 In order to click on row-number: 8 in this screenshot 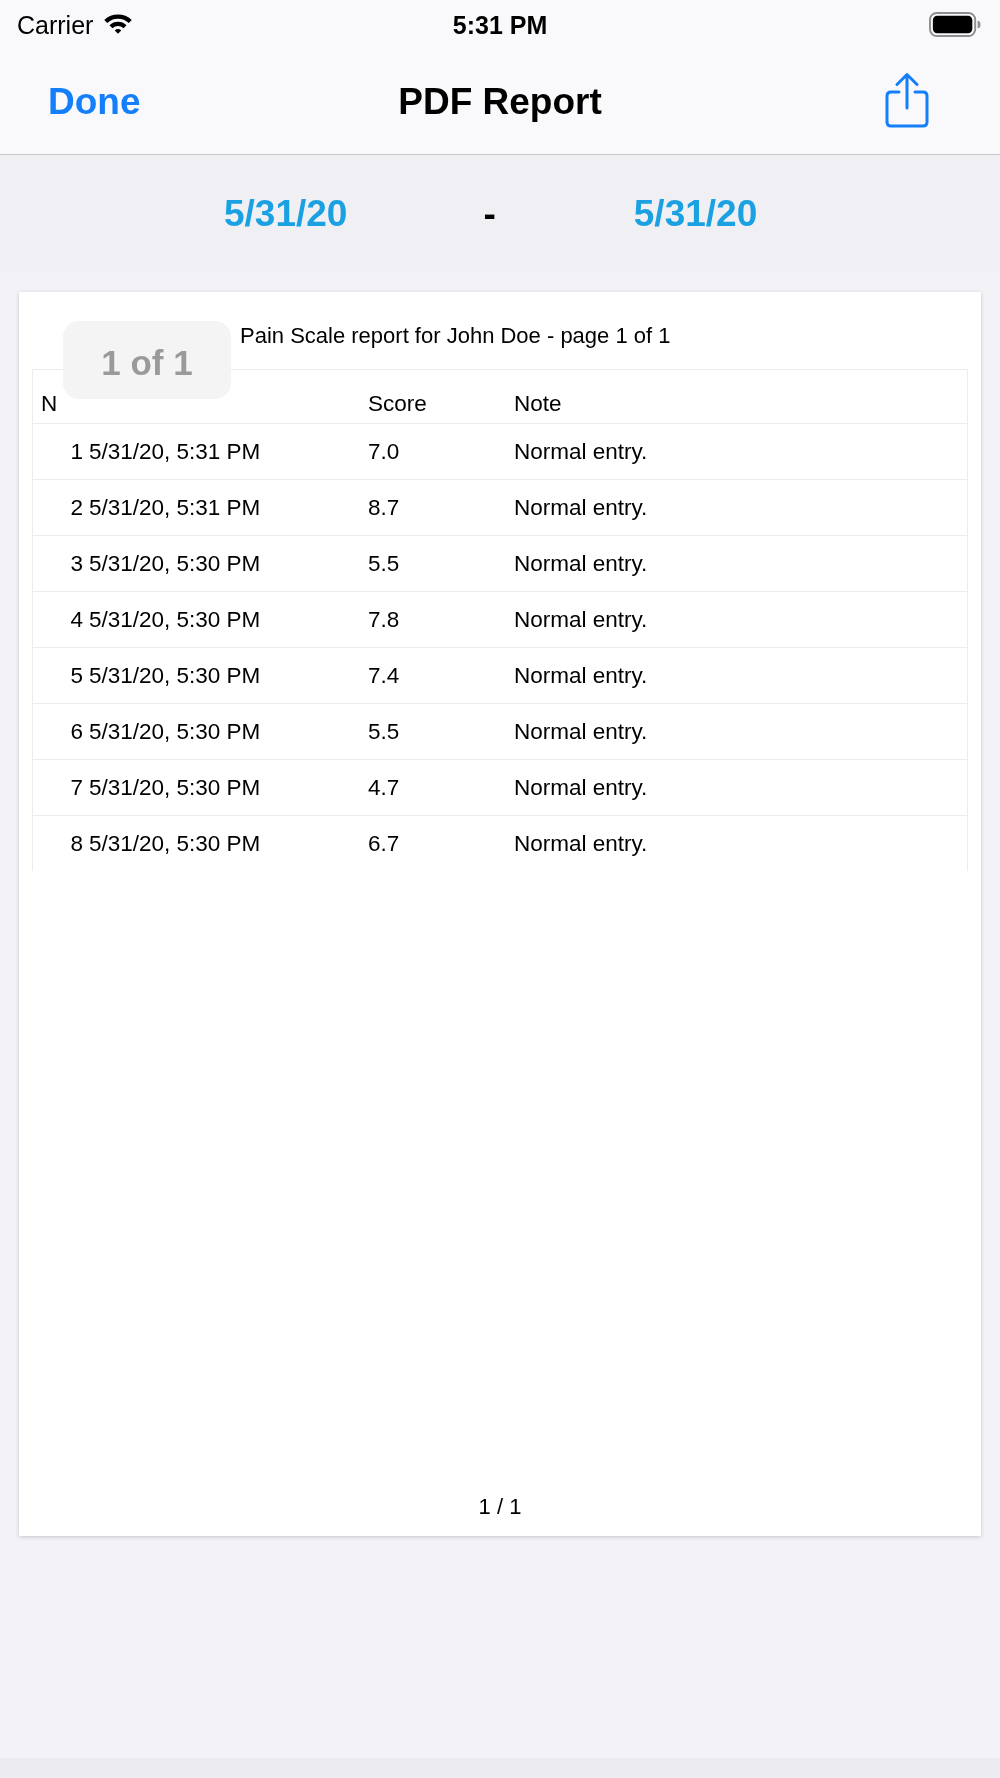, I will do `click(76, 843)`.